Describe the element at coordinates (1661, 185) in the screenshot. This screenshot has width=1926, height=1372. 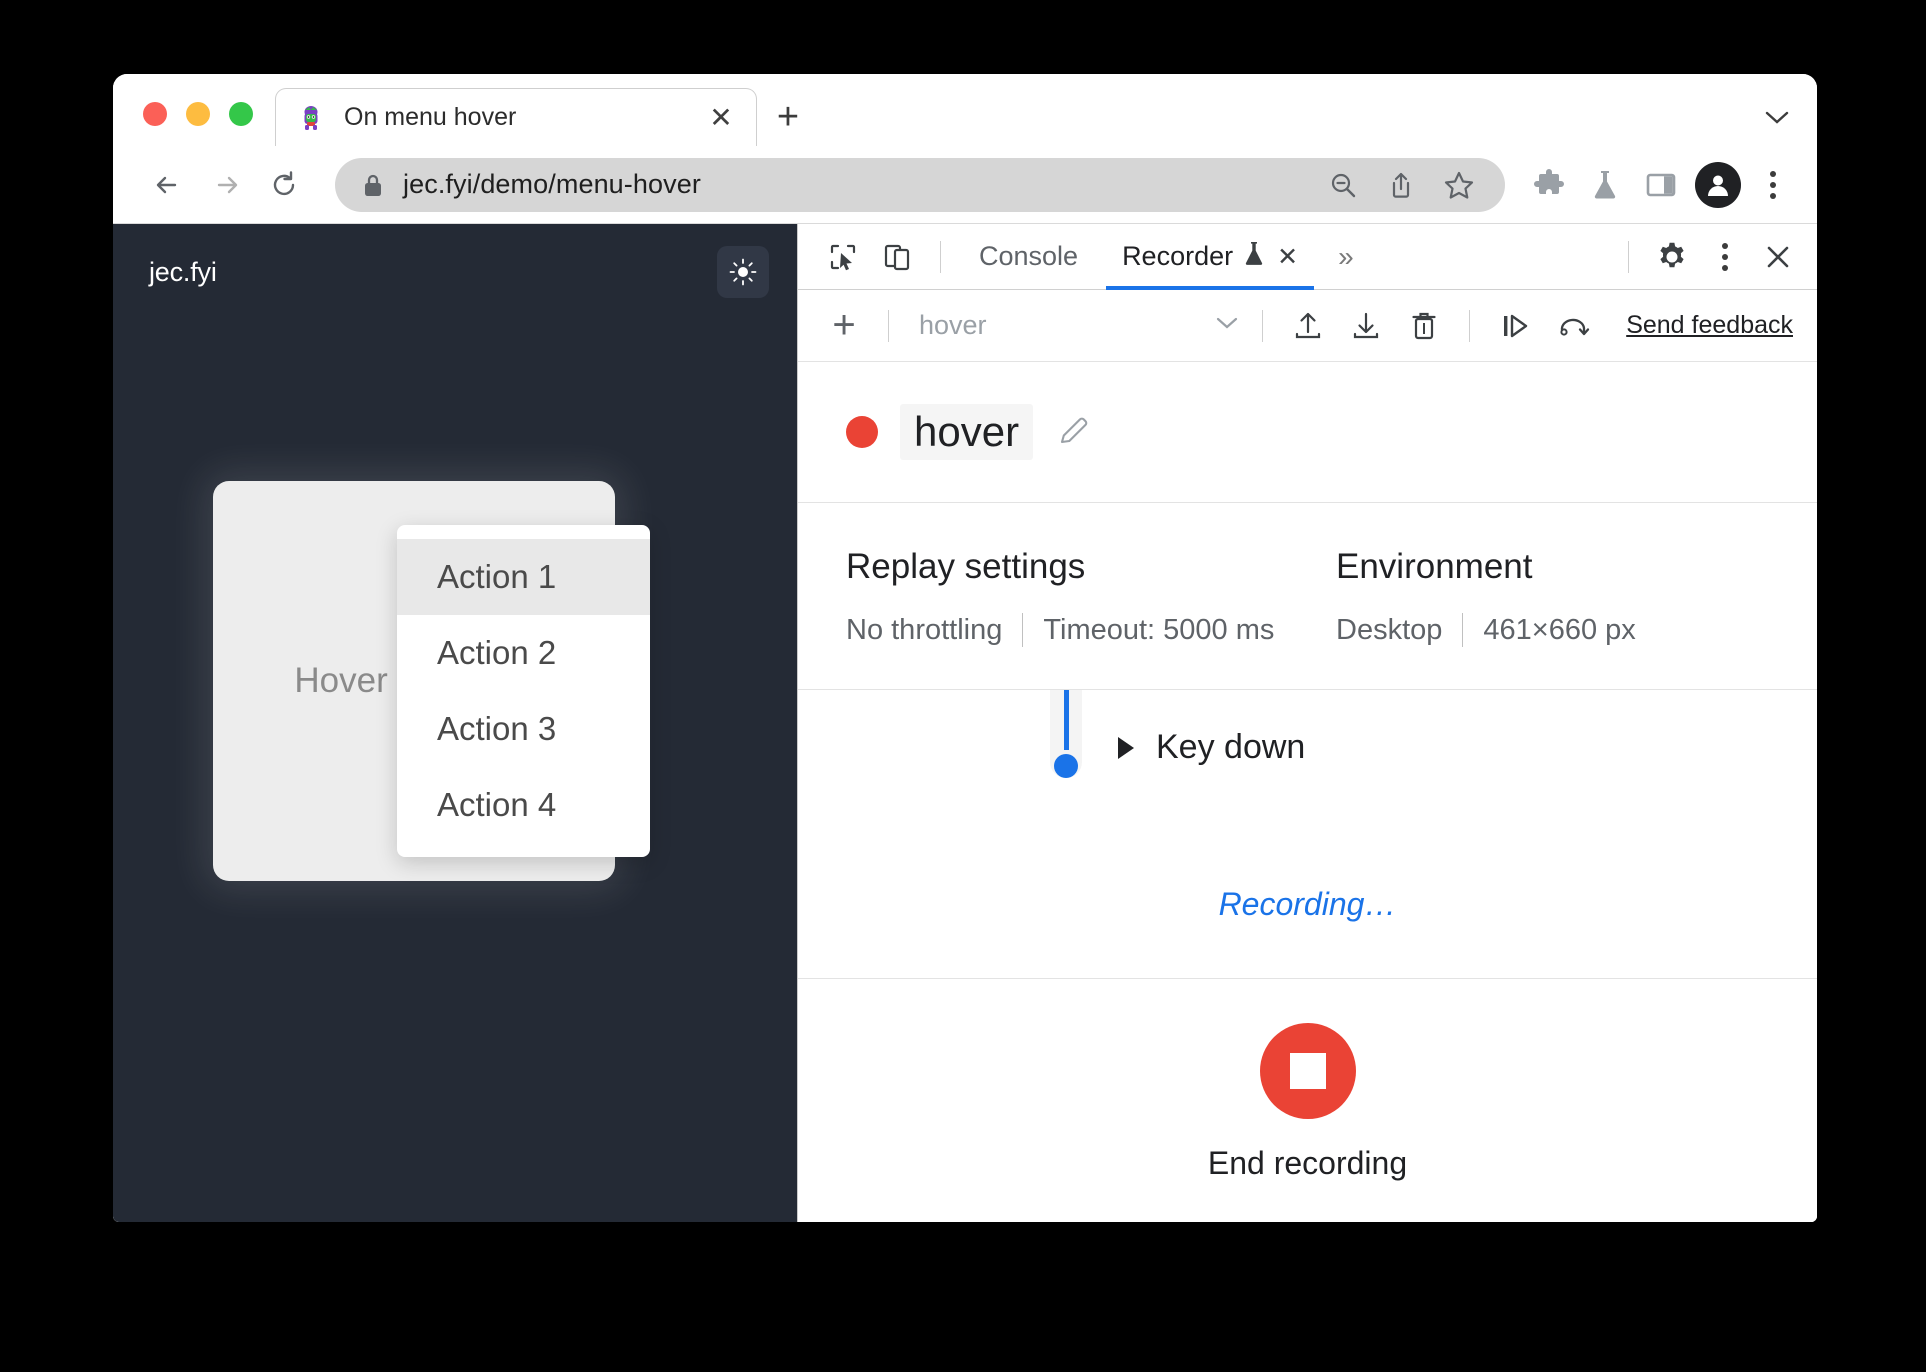
I see `side-panel-icon` at that location.